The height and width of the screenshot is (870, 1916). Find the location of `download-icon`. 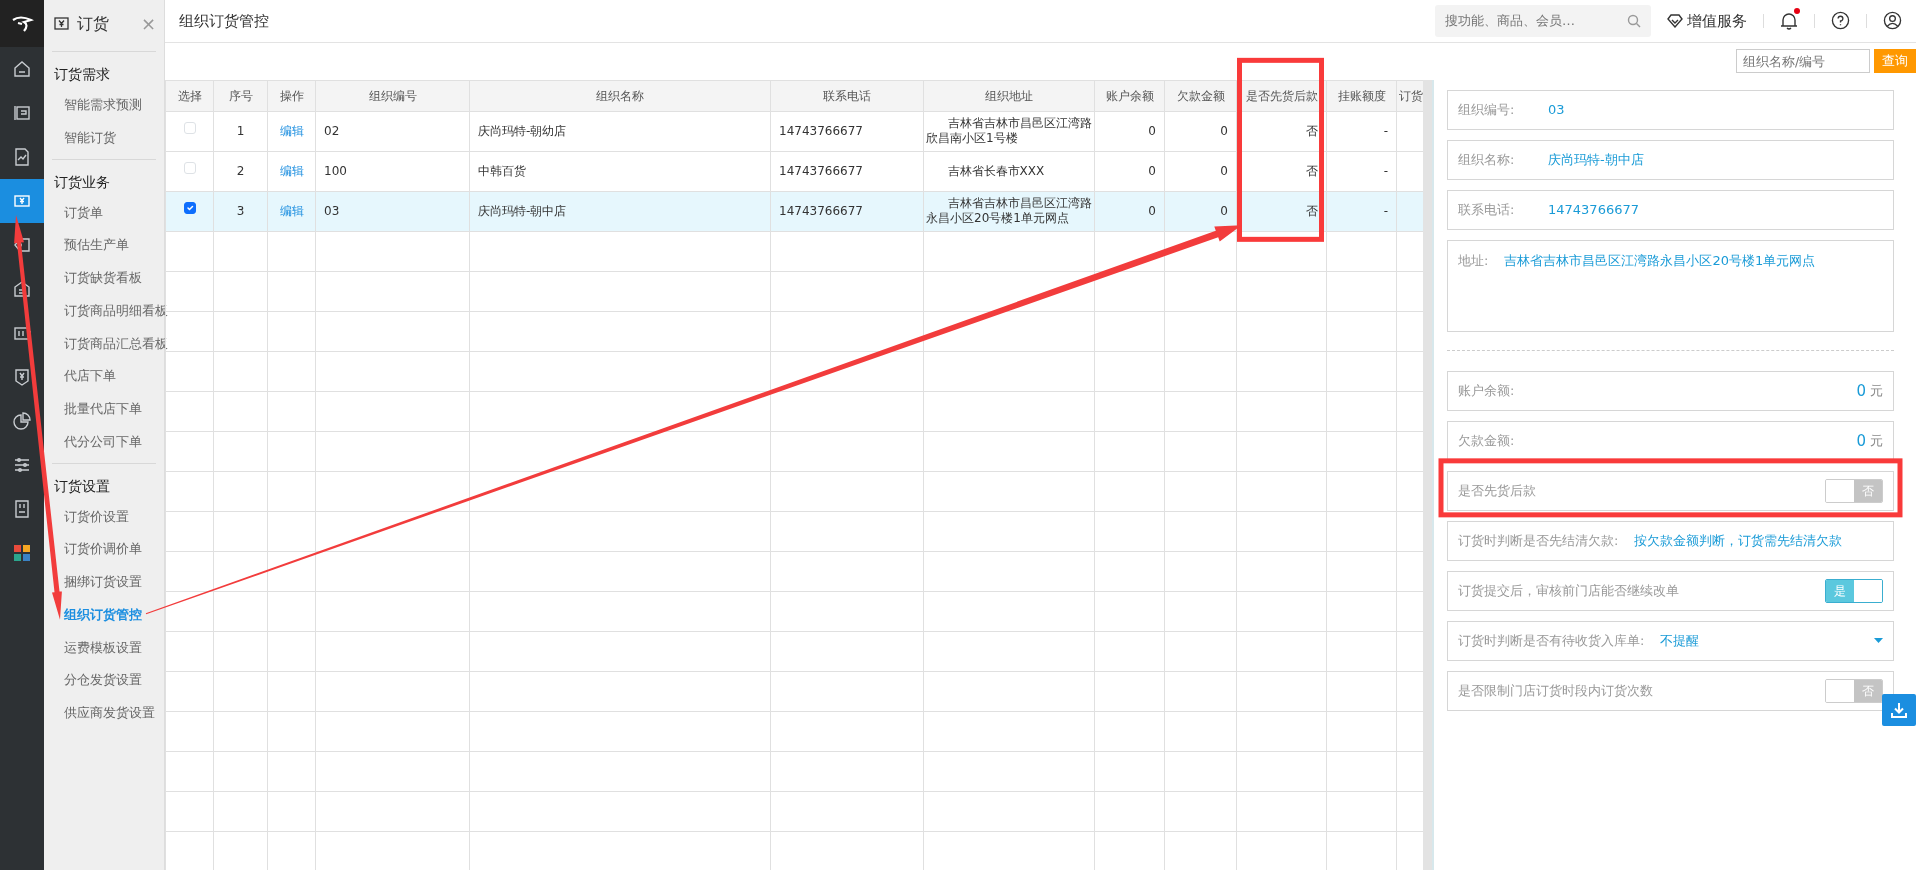

download-icon is located at coordinates (1899, 710).